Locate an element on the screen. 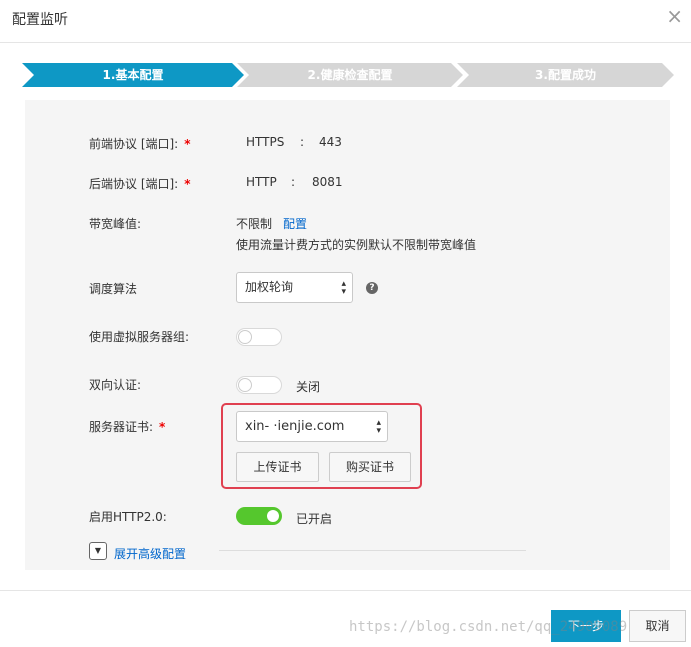 Image resolution: width=691 pixels, height=647 pixels. dialog-header: 配置监听 × is located at coordinates (345, 21).